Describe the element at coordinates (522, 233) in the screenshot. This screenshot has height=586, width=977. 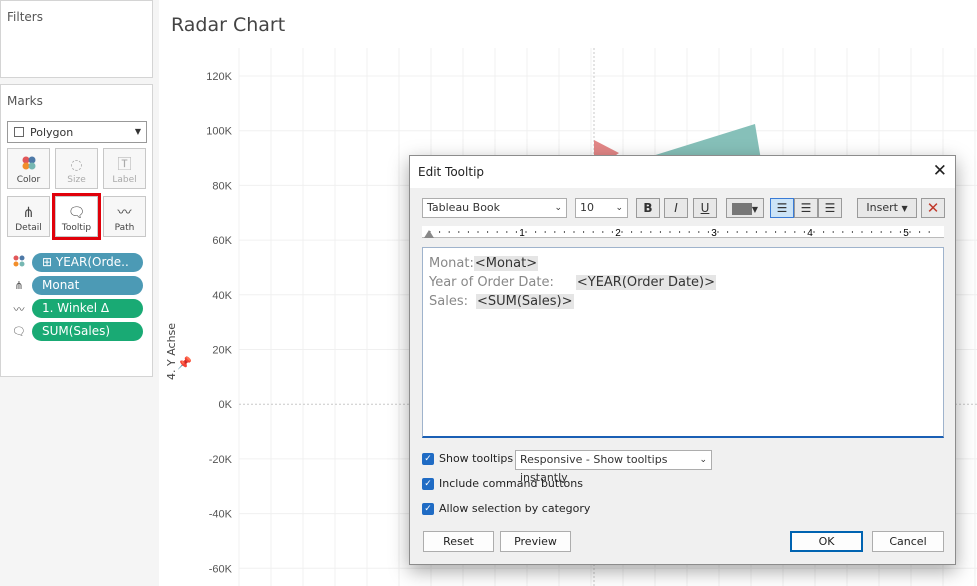
I see `ruler-label: 1` at that location.